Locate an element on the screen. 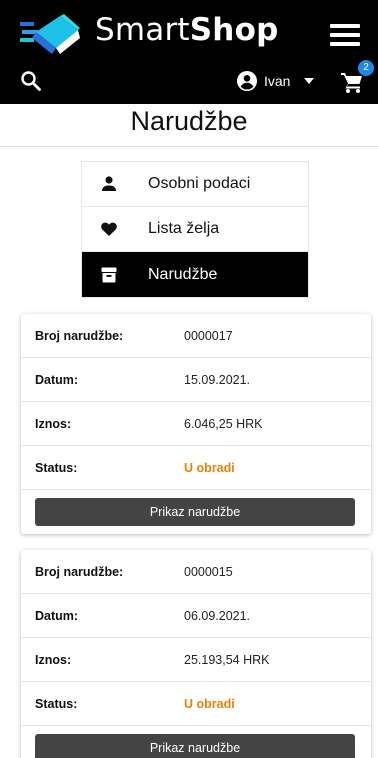 The height and width of the screenshot is (758, 378). page-title: Narudžbe is located at coordinates (189, 121).